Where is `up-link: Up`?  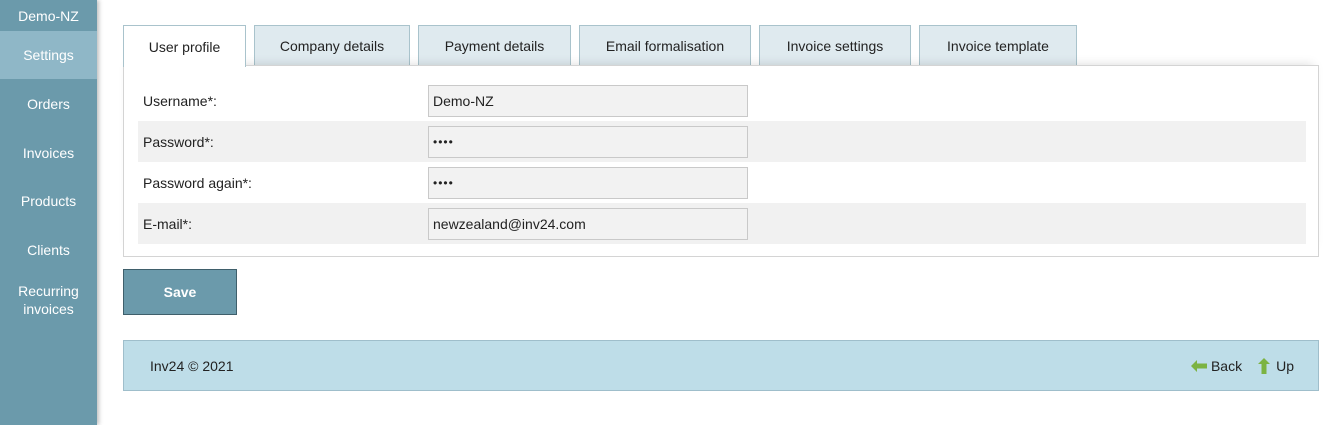
up-link: Up is located at coordinates (1275, 365).